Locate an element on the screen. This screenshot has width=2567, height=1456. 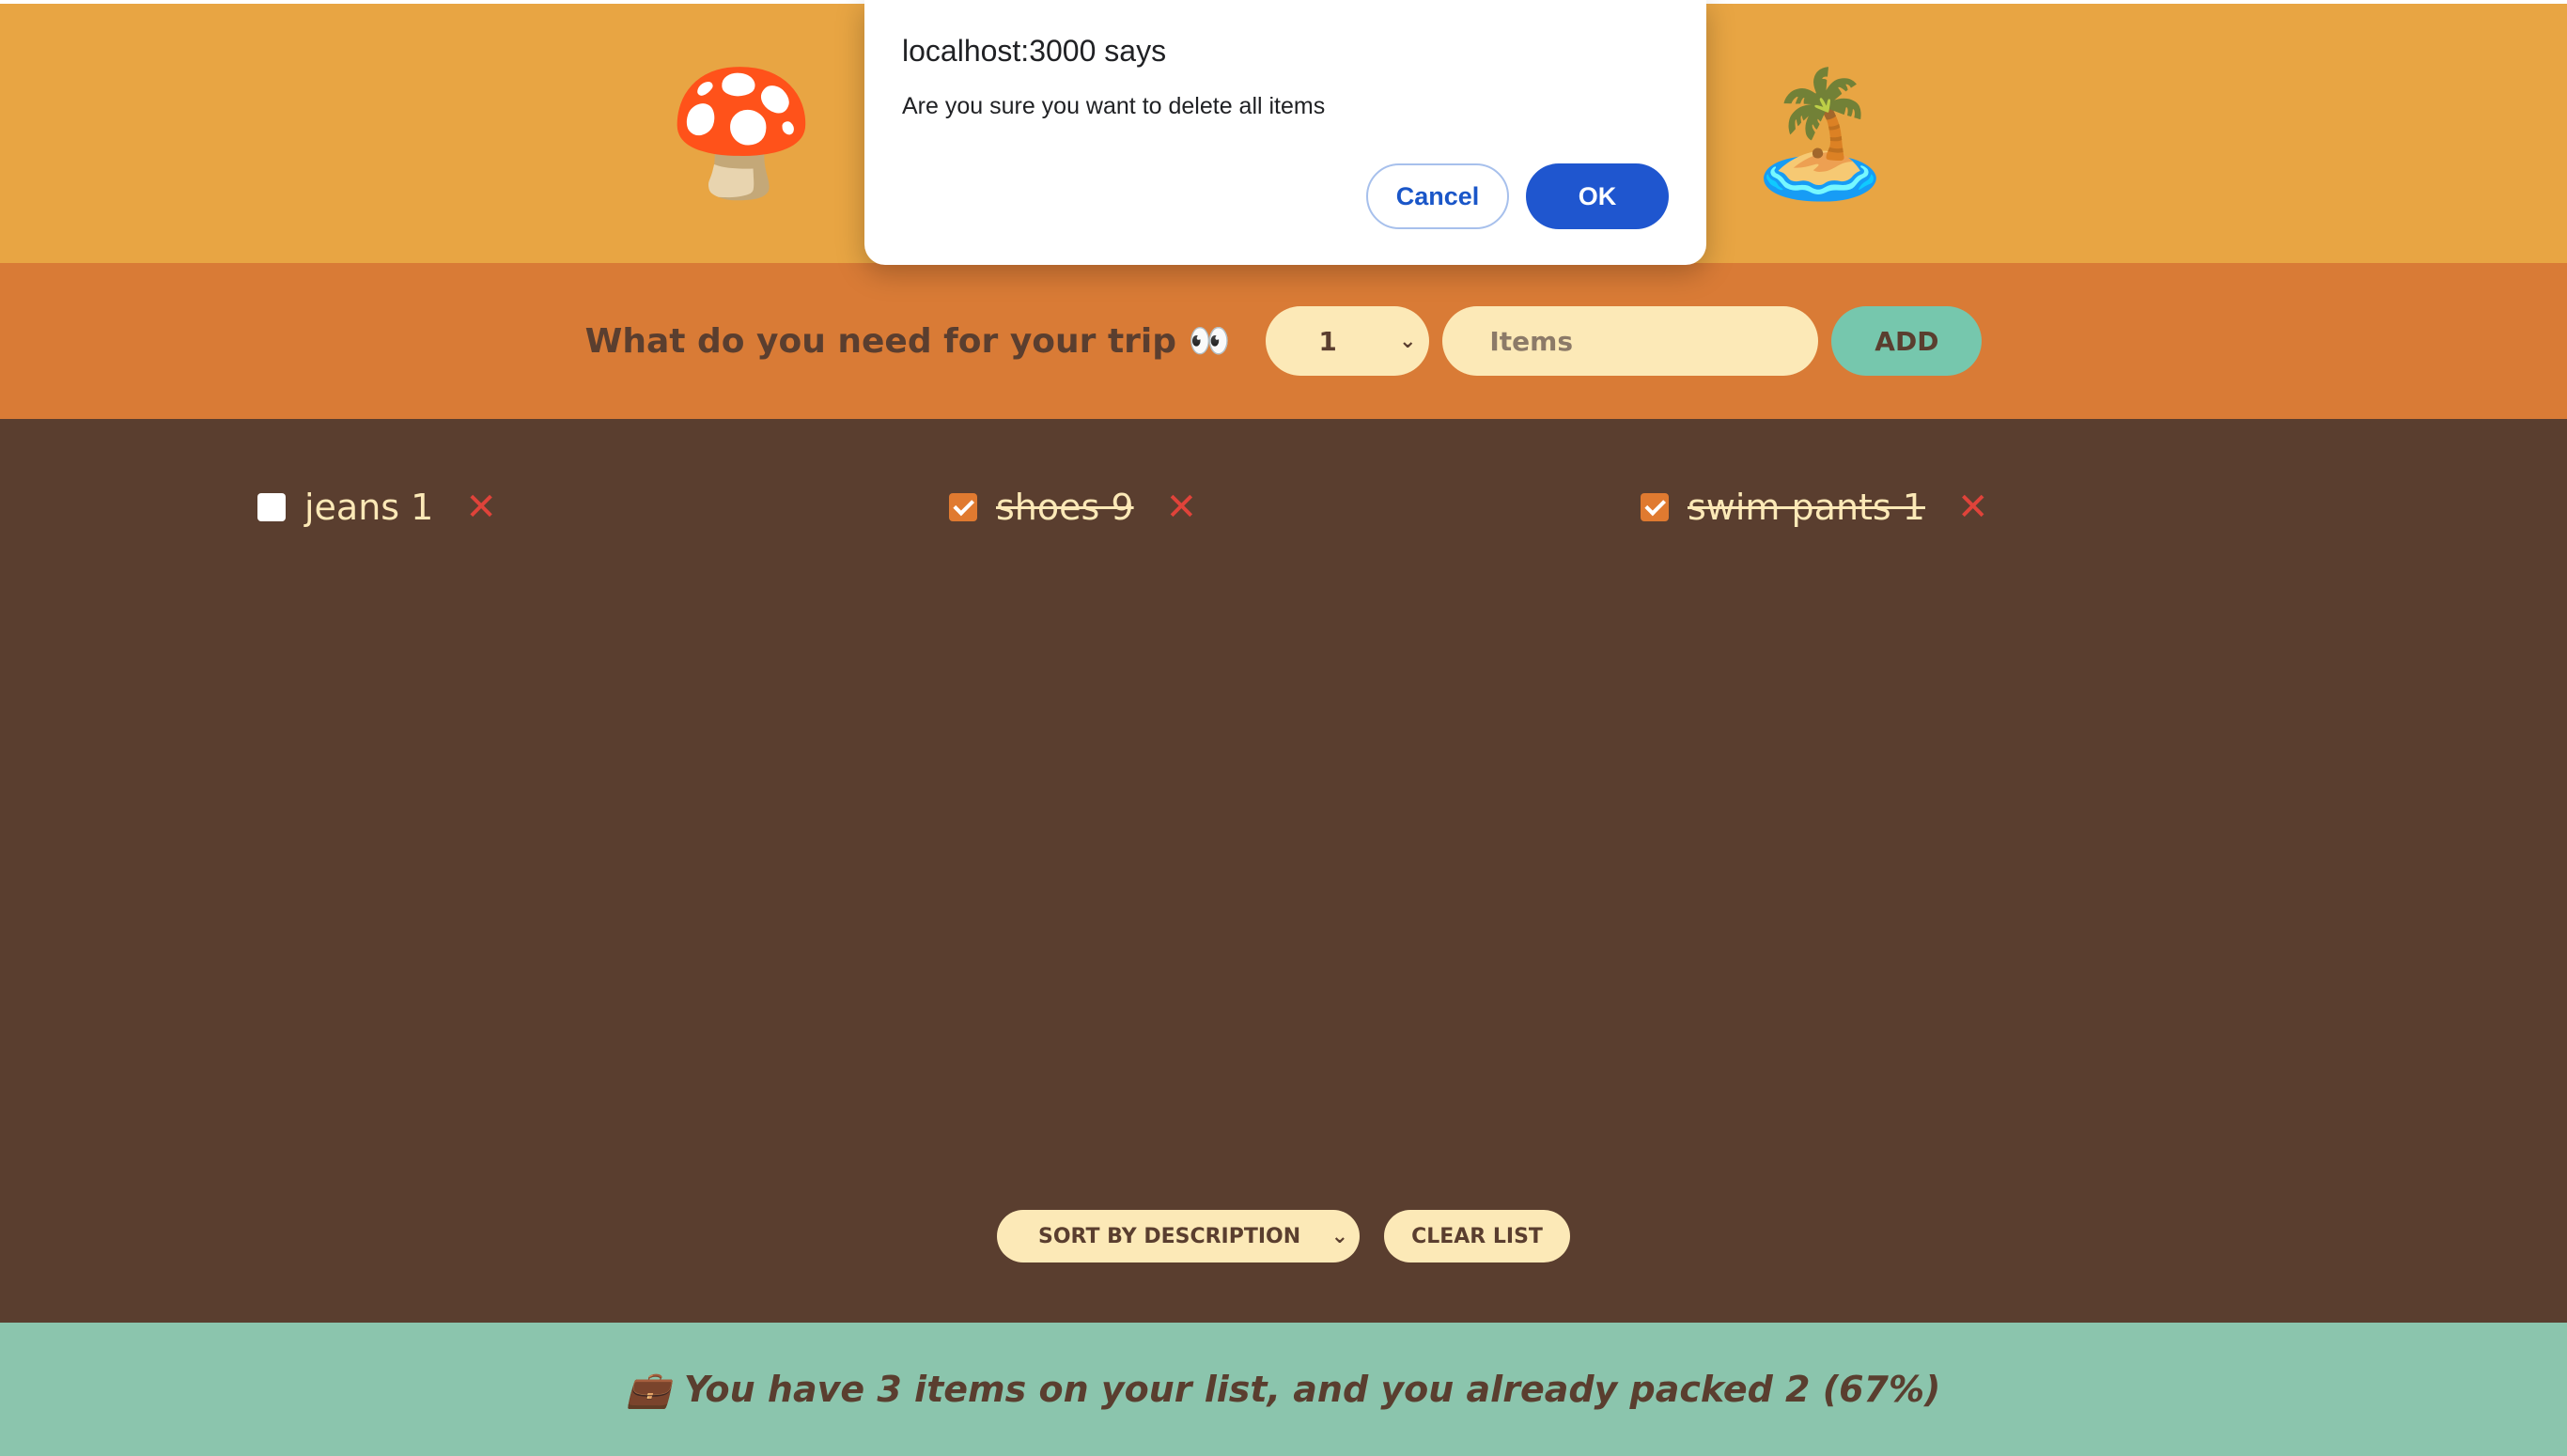
item-label: shoes 9 is located at coordinates (1065, 507).